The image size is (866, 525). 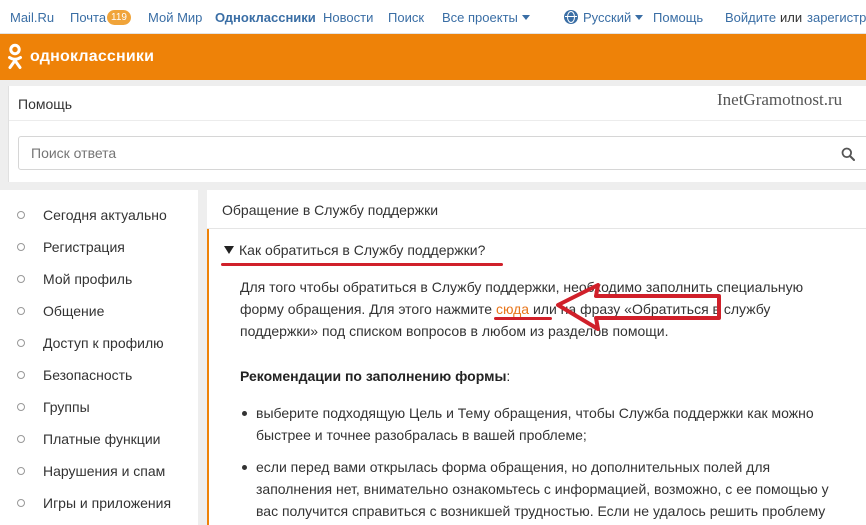 What do you see at coordinates (638, 307) in the screenshot?
I see `annotation-arrow-icon` at bounding box center [638, 307].